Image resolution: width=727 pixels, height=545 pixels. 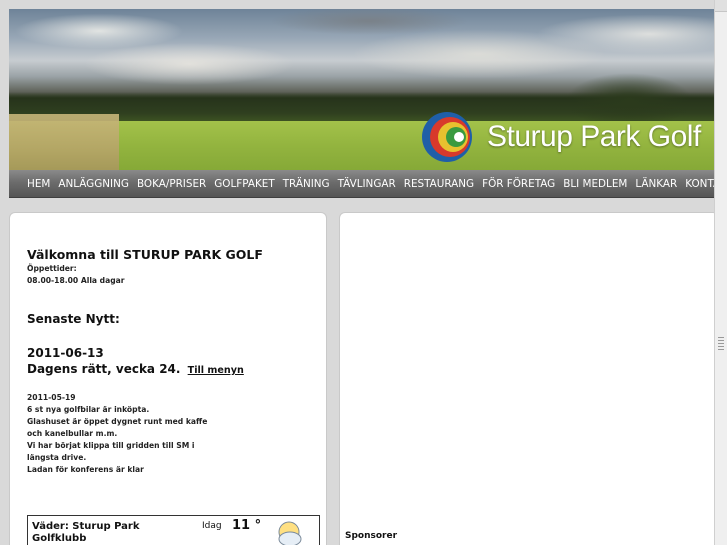 I want to click on nav-item-for-foretag: FÖR FÖRETAG, so click(x=518, y=184).